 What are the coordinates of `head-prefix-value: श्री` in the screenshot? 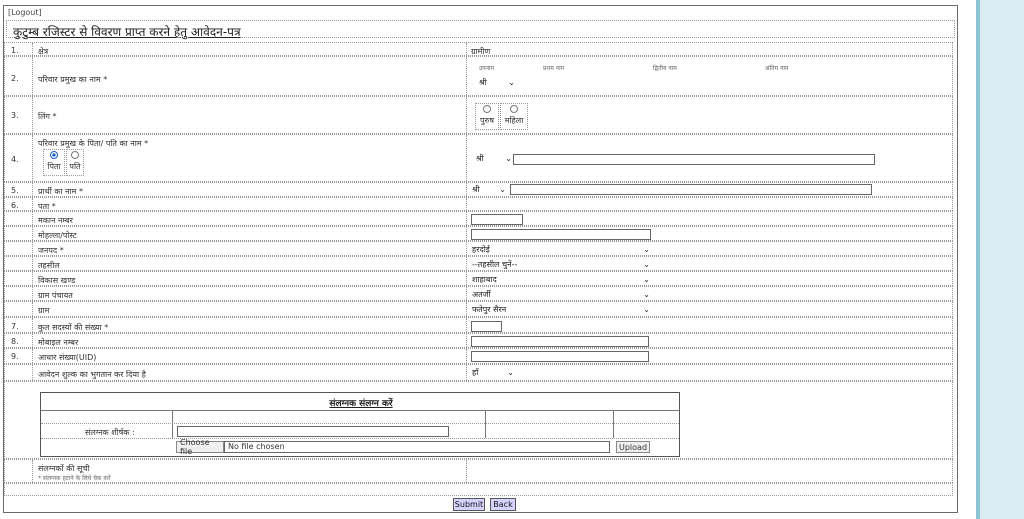 It's located at (483, 82).